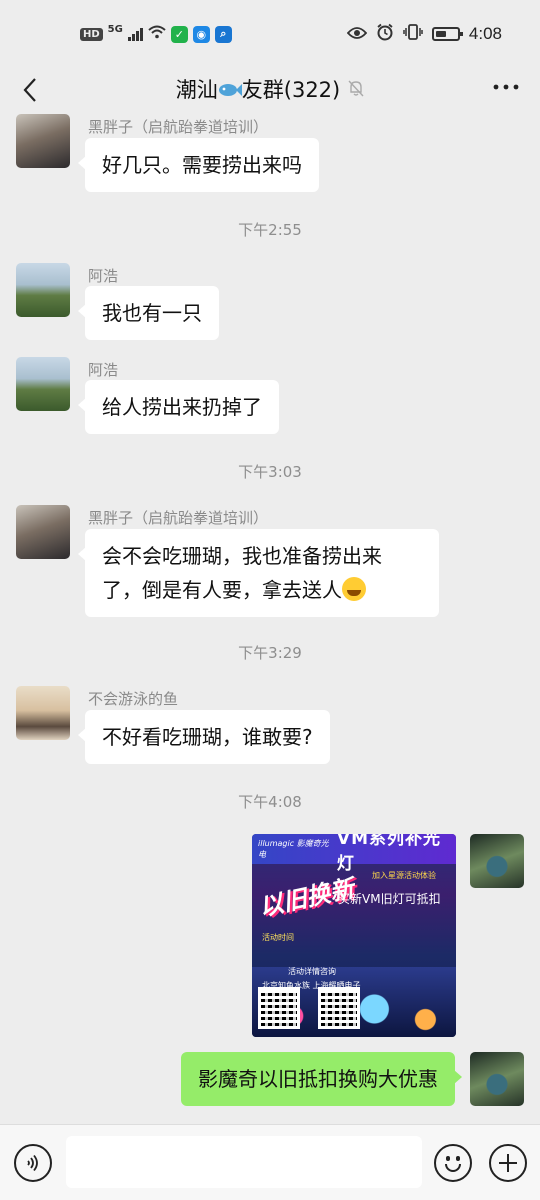 The height and width of the screenshot is (1200, 540). Describe the element at coordinates (354, 589) in the screenshot. I see `laughing-emoji-icon` at that location.